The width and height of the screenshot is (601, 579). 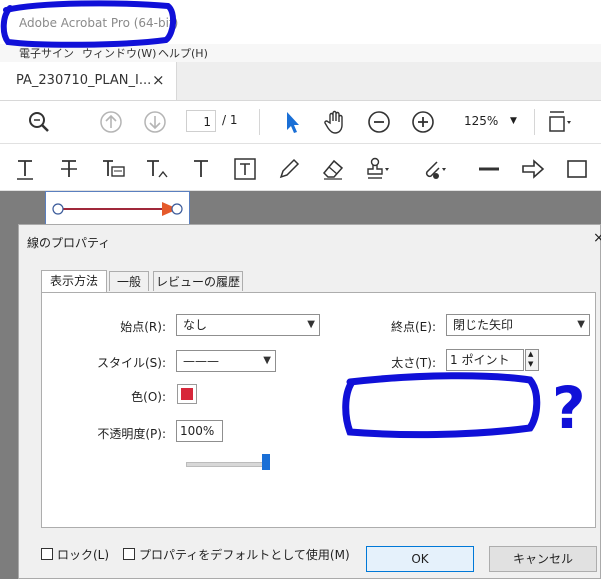 I want to click on zoom-value: 125%, so click(x=481, y=121).